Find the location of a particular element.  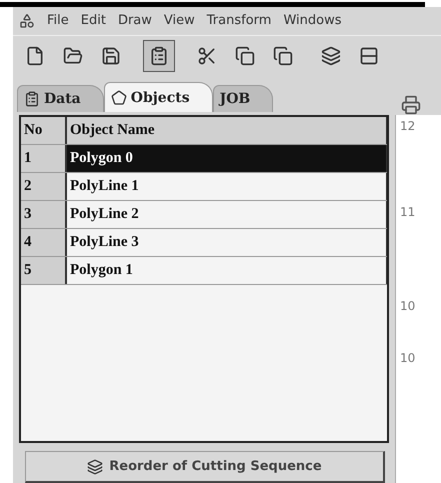

ruler-label: 11 is located at coordinates (408, 212).